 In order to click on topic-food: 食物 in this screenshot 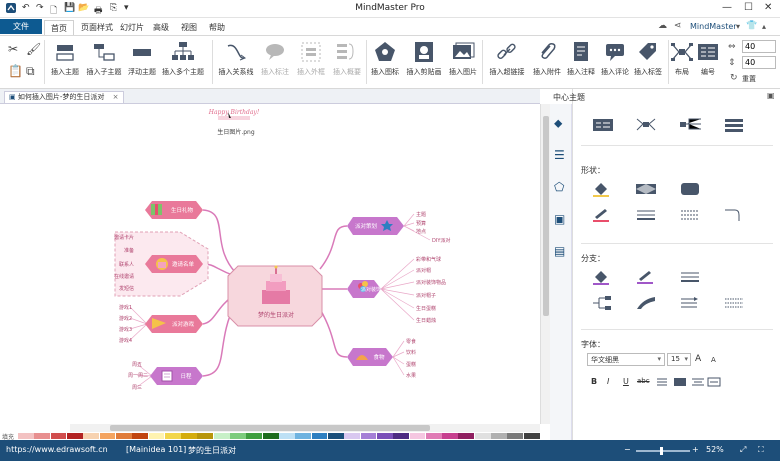, I will do `click(370, 357)`.